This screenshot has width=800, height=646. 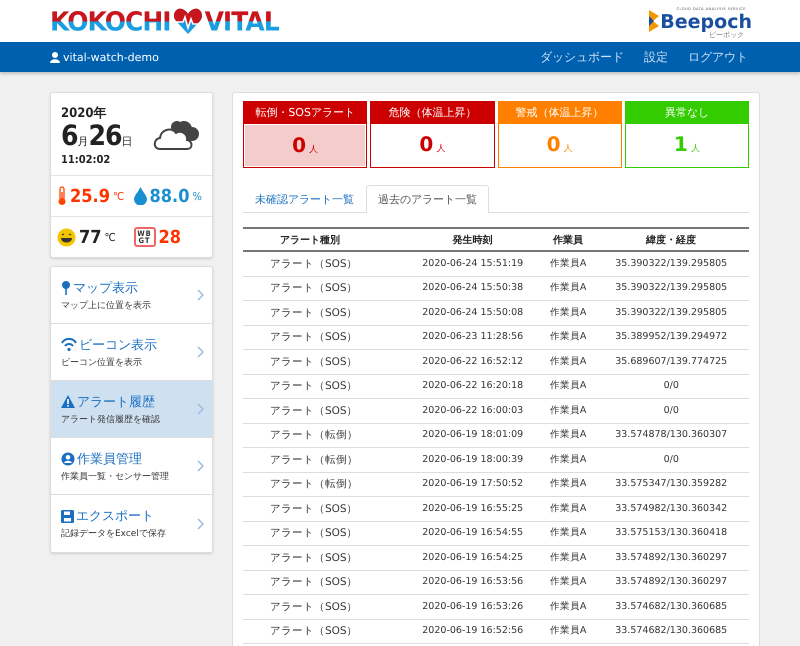 What do you see at coordinates (718, 57) in the screenshot?
I see `nav-link: ログアウト` at bounding box center [718, 57].